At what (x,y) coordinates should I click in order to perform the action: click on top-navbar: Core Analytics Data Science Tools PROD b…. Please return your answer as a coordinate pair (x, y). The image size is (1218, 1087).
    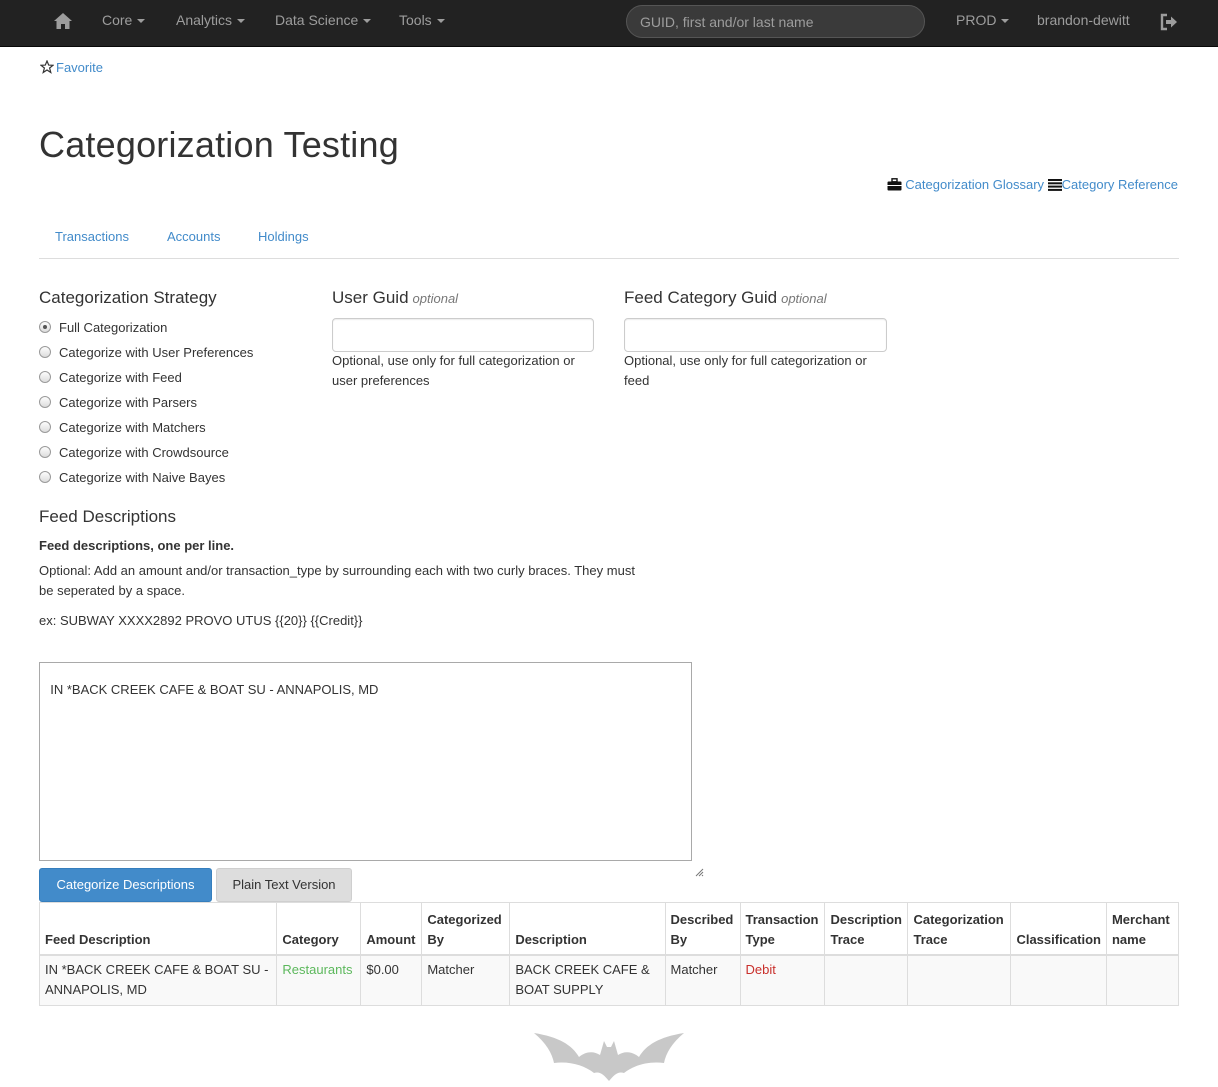
    Looking at the image, I should click on (609, 23).